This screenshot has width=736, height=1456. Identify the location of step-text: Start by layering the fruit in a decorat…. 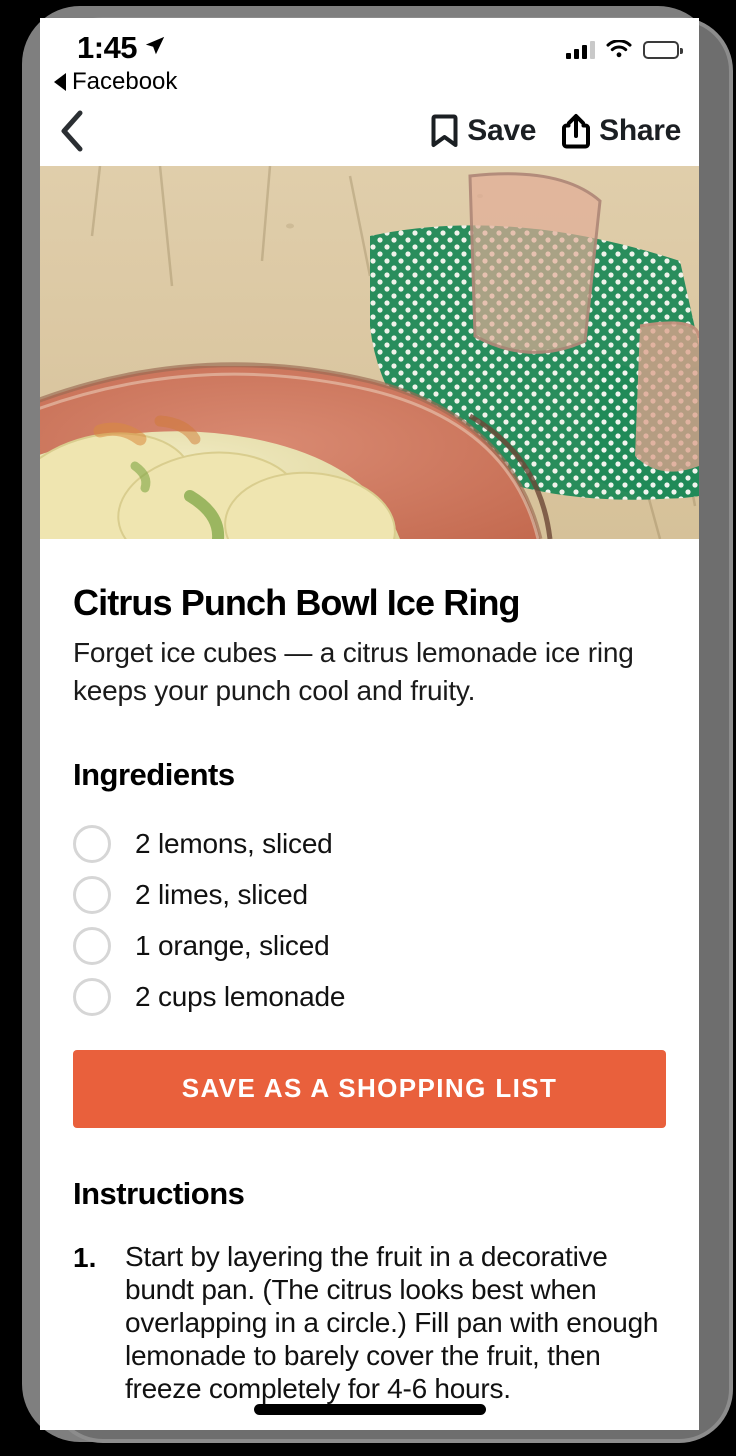
(392, 1322).